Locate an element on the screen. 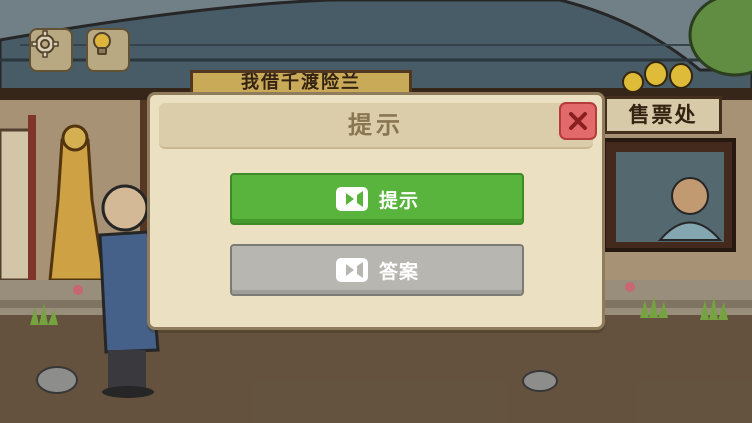 Image resolution: width=752 pixels, height=423 pixels. dialog-title: 提示 is located at coordinates (376, 125).